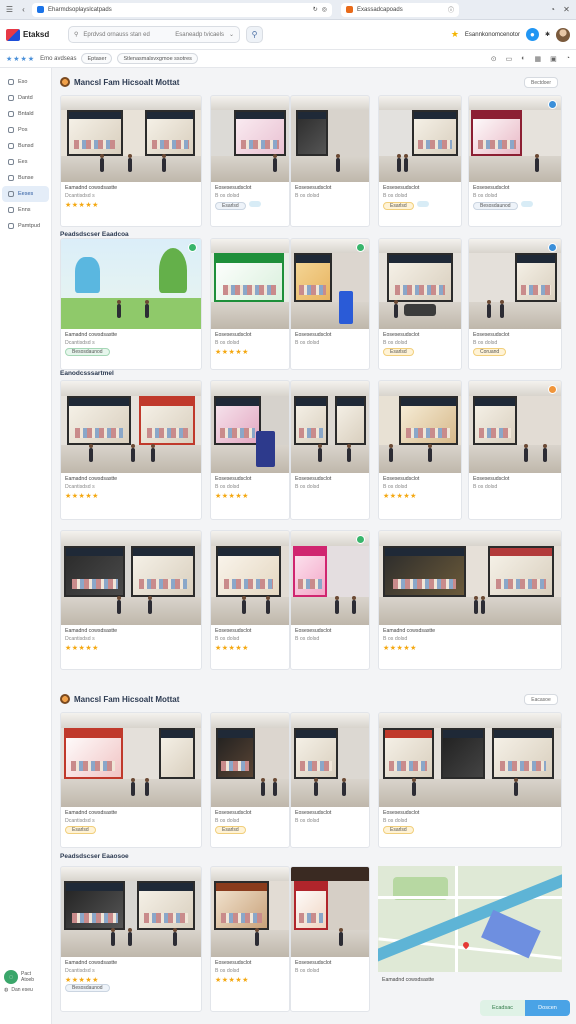 The width and height of the screenshot is (576, 1024). I want to click on sidebar-item-icon, so click(11, 82).